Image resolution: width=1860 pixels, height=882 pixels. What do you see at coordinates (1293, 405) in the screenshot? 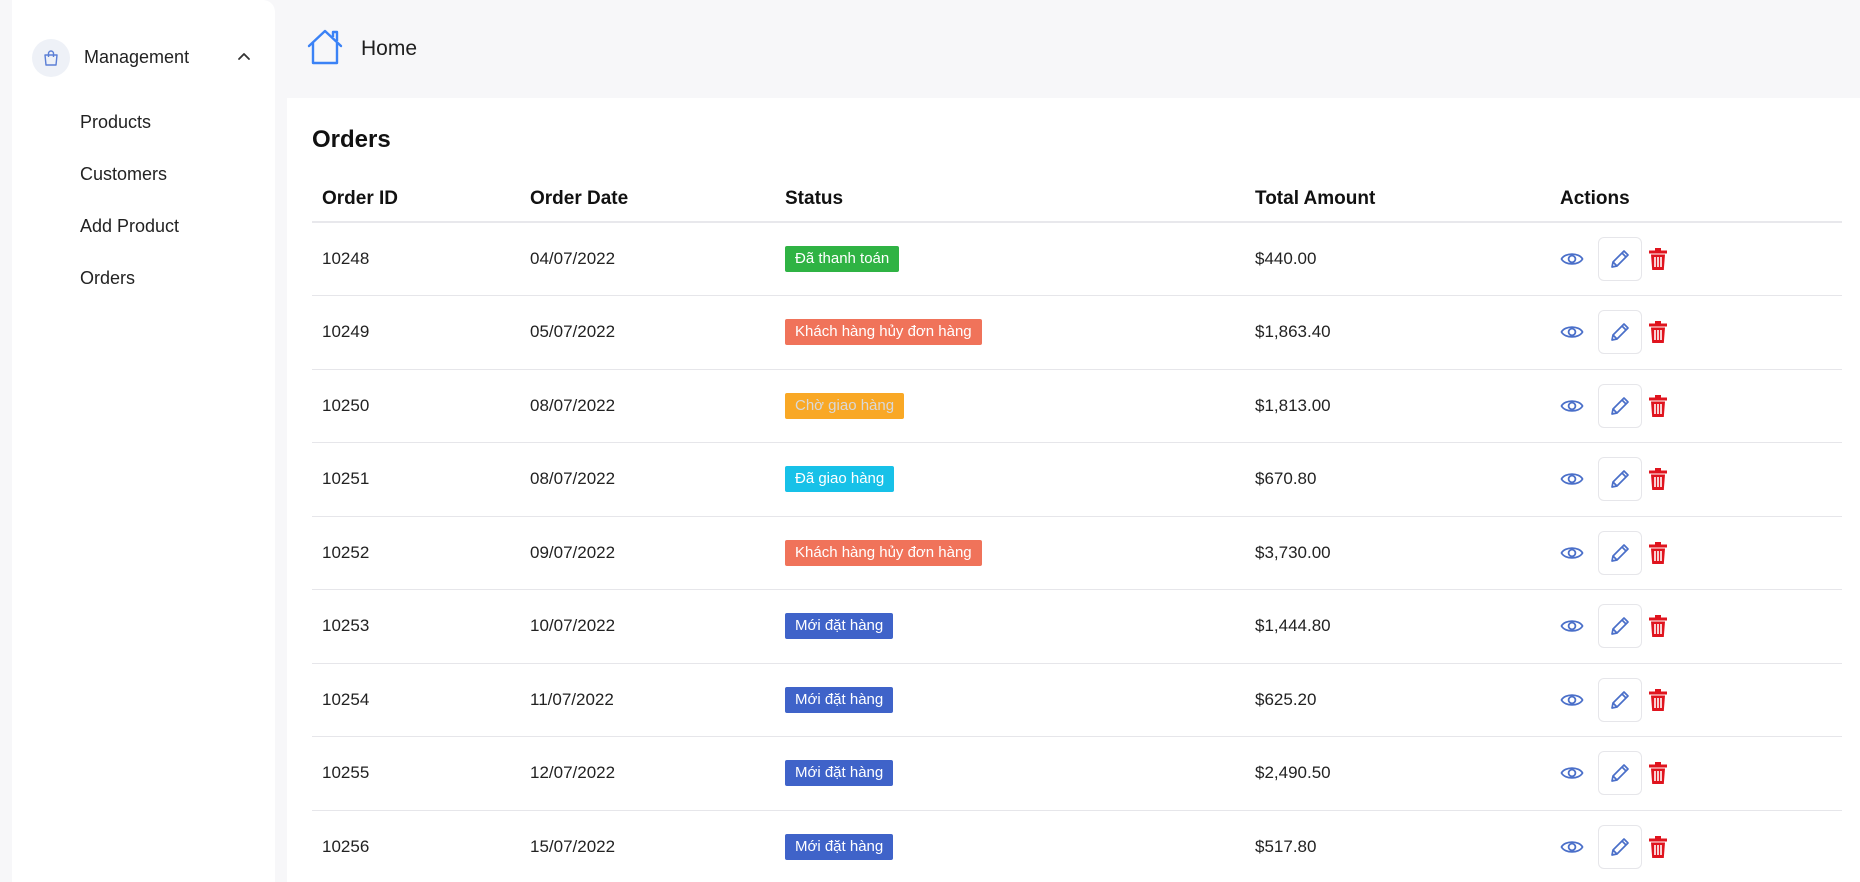
I see `total-amount: $1,813.00` at bounding box center [1293, 405].